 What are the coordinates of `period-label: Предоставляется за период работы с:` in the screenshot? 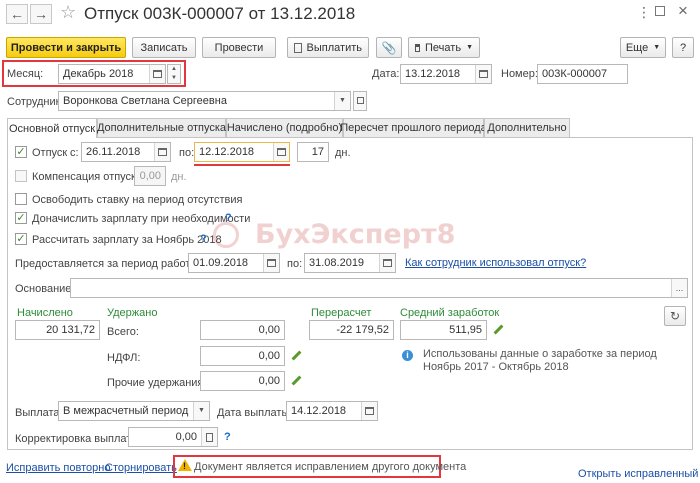 It's located at (112, 264).